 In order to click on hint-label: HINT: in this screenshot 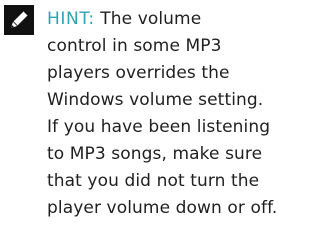, I will do `click(71, 19)`.